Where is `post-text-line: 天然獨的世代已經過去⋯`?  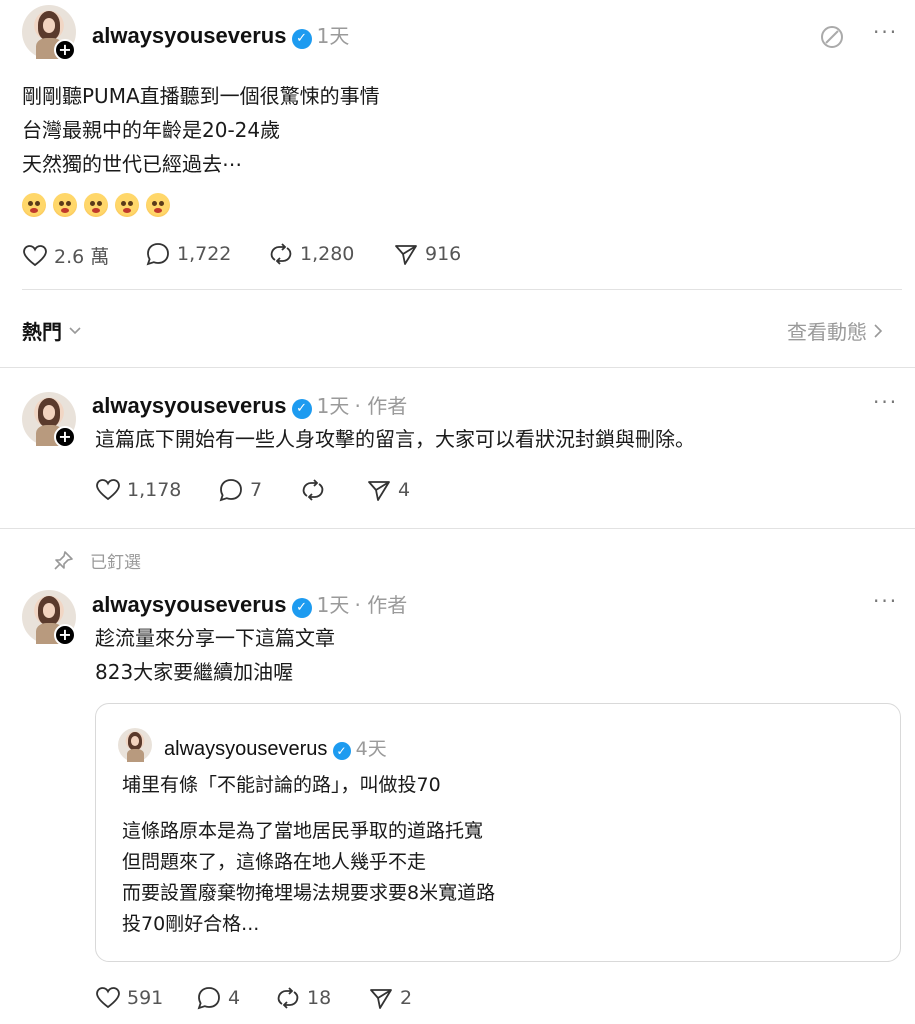 post-text-line: 天然獨的世代已經過去⋯ is located at coordinates (132, 164).